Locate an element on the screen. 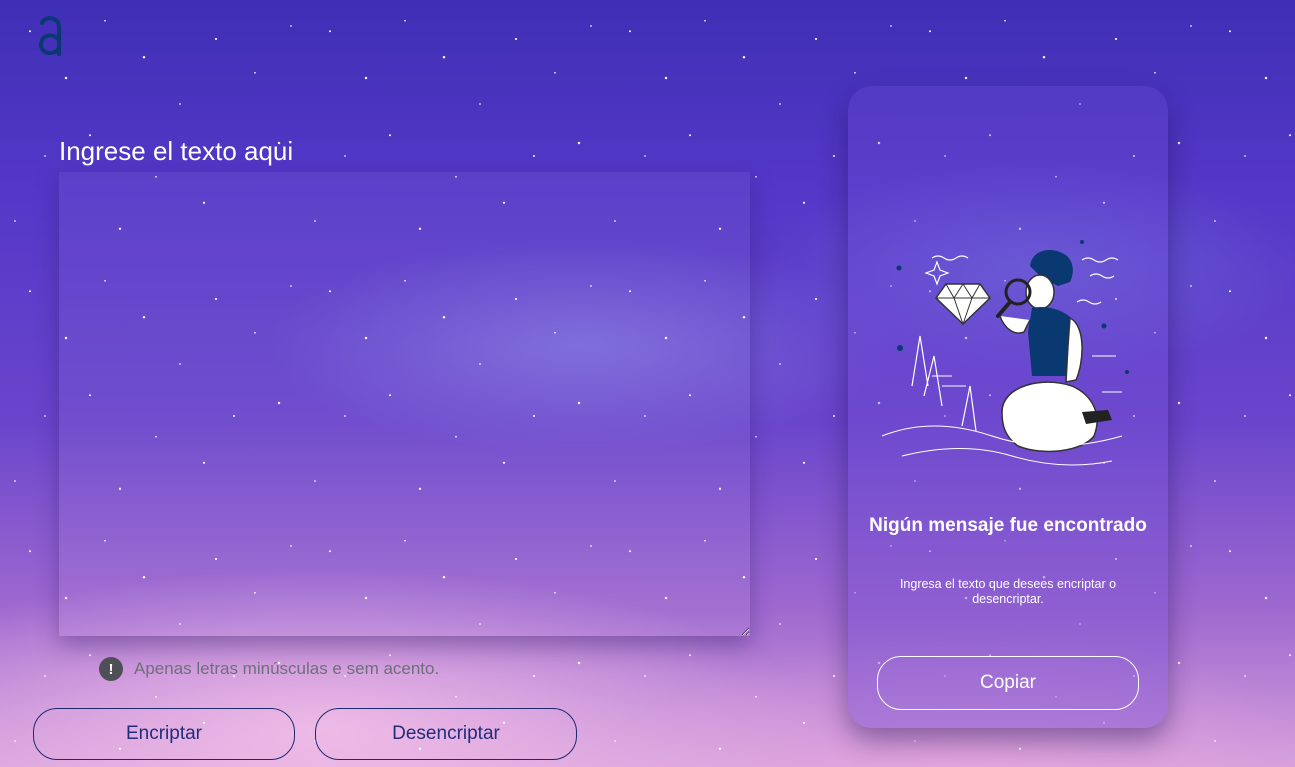 The image size is (1295, 767). copy-button: Copiar is located at coordinates (1008, 683).